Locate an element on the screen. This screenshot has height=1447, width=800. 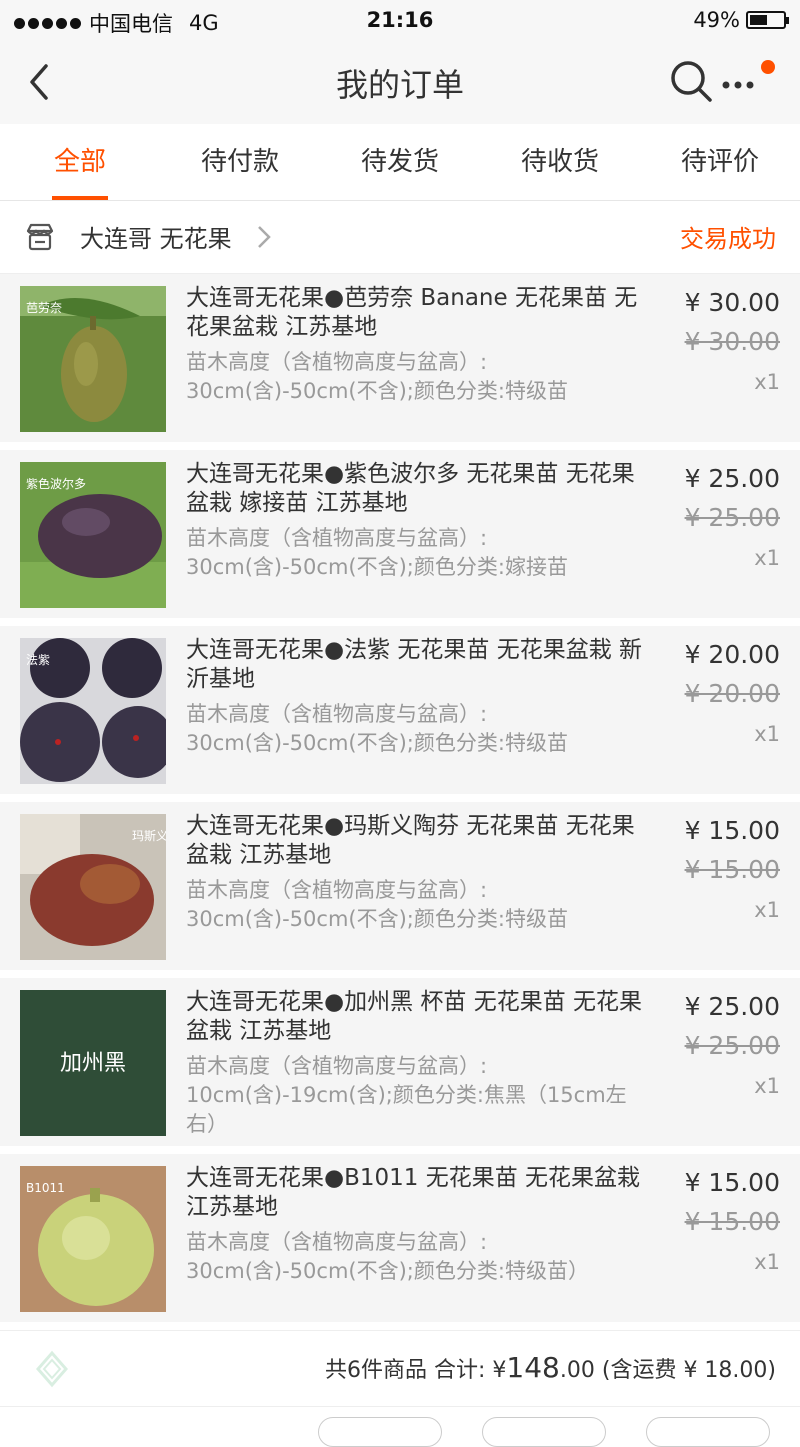
price: ¥ 30.00 is located at coordinates (732, 302).